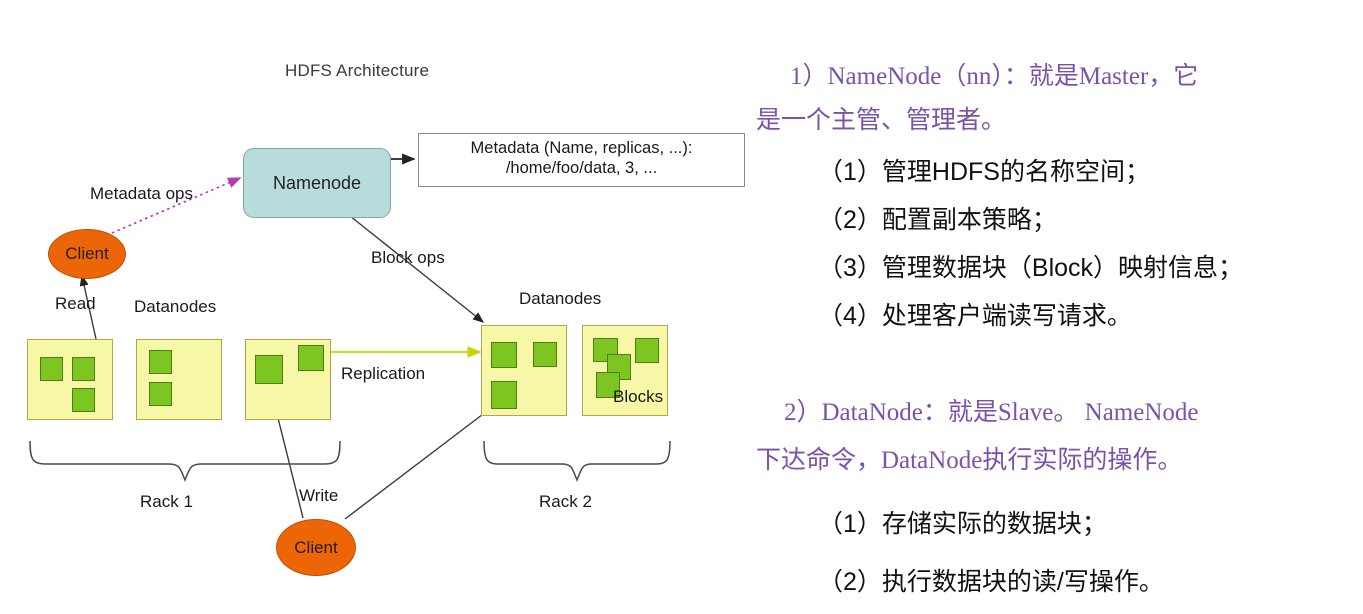 This screenshot has height=614, width=1363. I want to click on rack1-brace, so click(185, 461).